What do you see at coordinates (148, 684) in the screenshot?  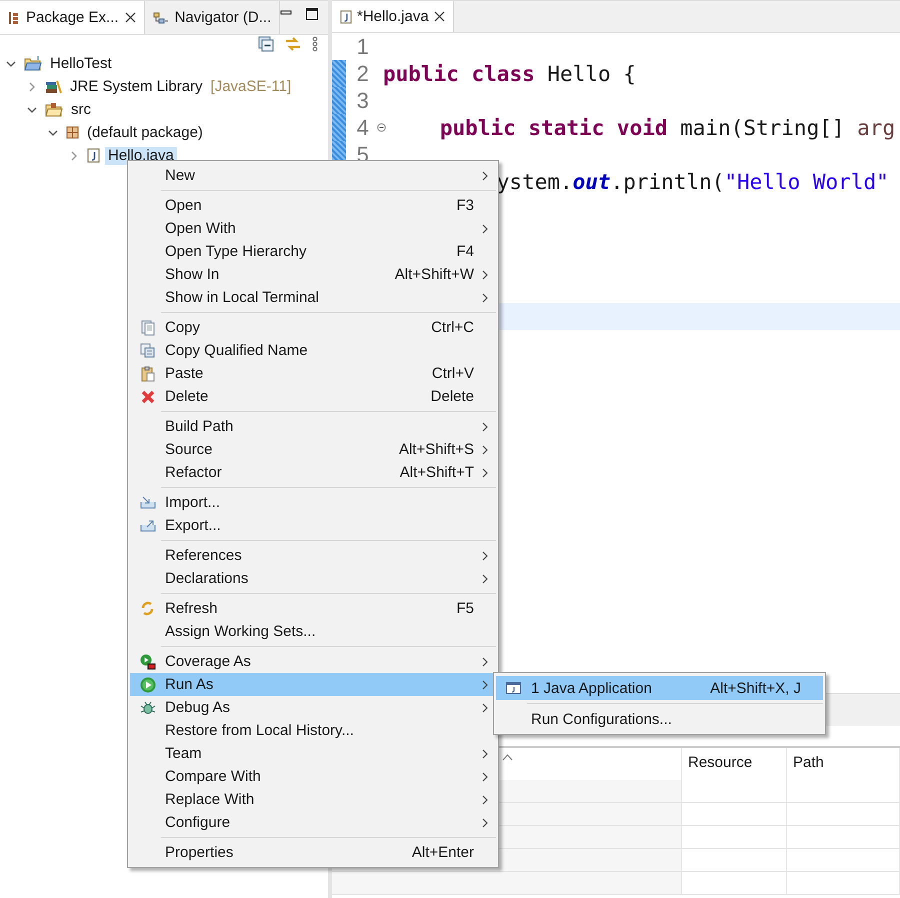 I see `run-icon` at bounding box center [148, 684].